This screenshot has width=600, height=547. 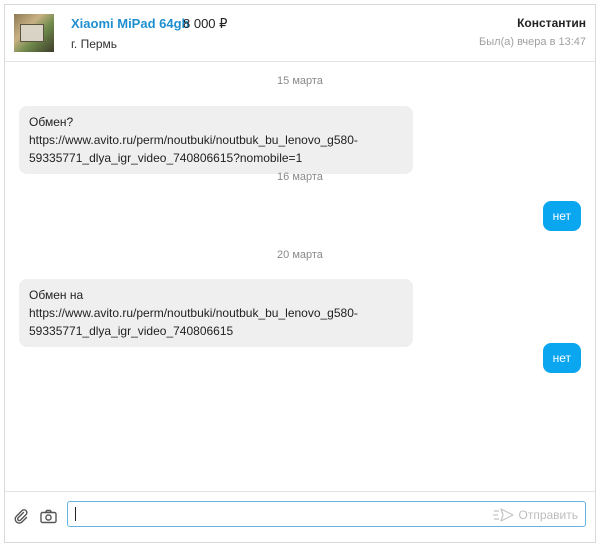 What do you see at coordinates (94, 44) in the screenshot?
I see `item-location: г. Пермь` at bounding box center [94, 44].